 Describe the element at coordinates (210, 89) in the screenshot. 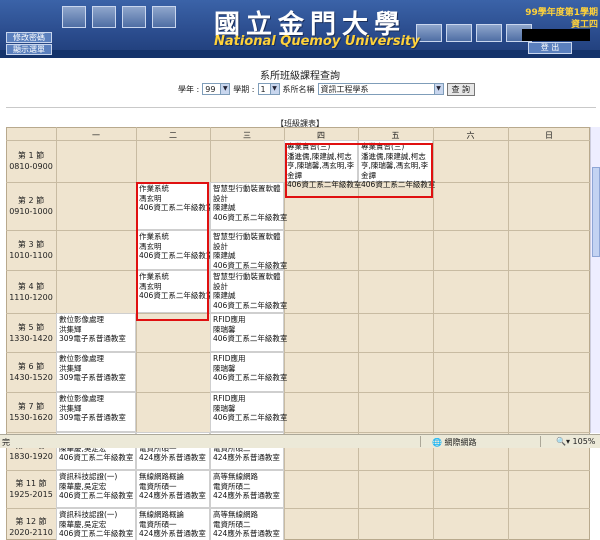

I see `year-select-value: 99` at that location.